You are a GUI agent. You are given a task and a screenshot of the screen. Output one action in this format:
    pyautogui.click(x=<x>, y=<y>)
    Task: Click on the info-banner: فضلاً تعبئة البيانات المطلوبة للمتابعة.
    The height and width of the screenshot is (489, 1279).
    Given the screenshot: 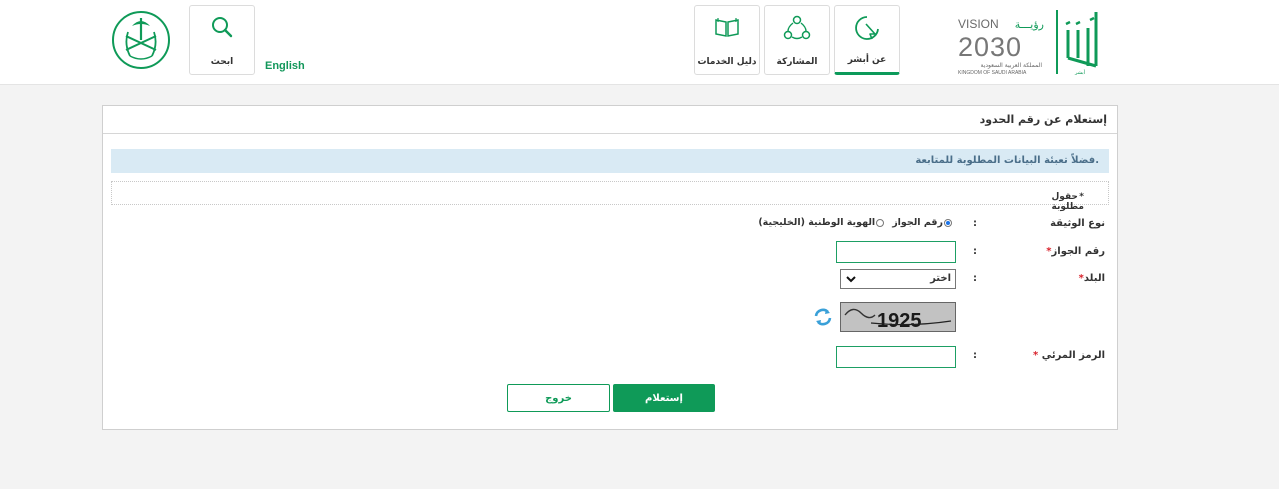 What is the action you would take?
    pyautogui.click(x=610, y=161)
    